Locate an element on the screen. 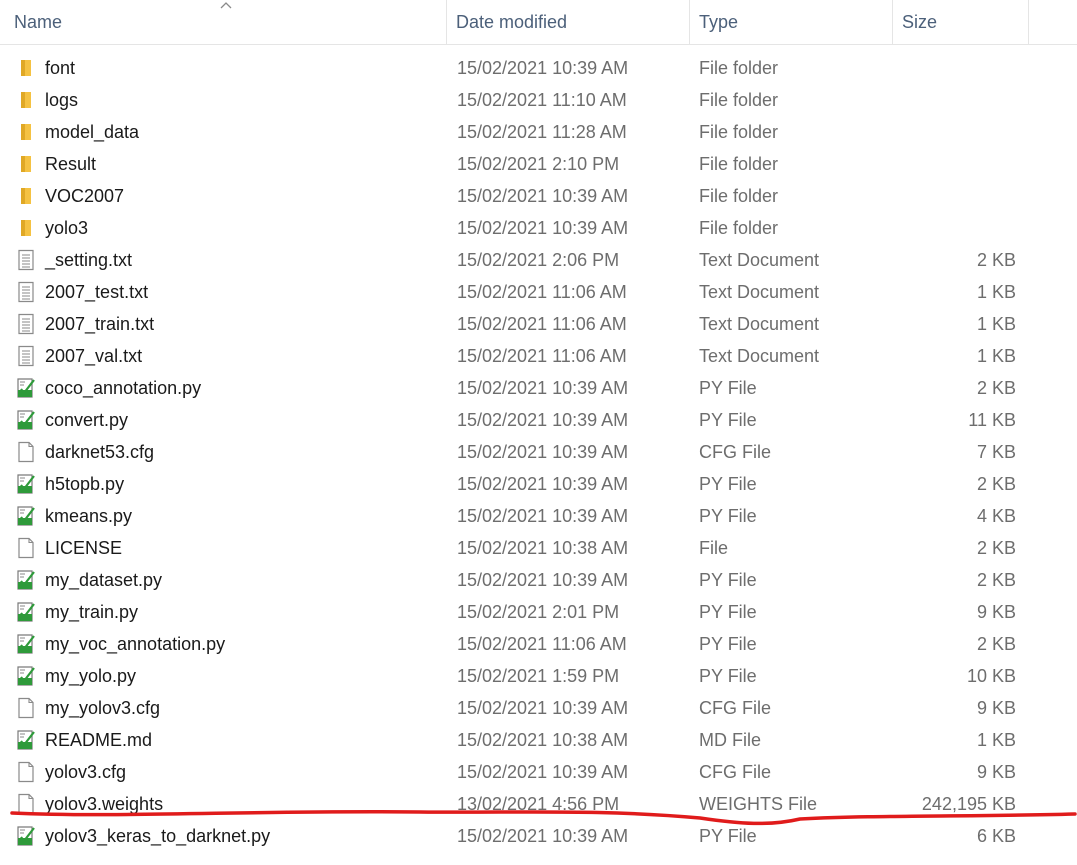 The image size is (1077, 865). file-row: logs 15/02/2021 11:10 AM File folder is located at coordinates (538, 100).